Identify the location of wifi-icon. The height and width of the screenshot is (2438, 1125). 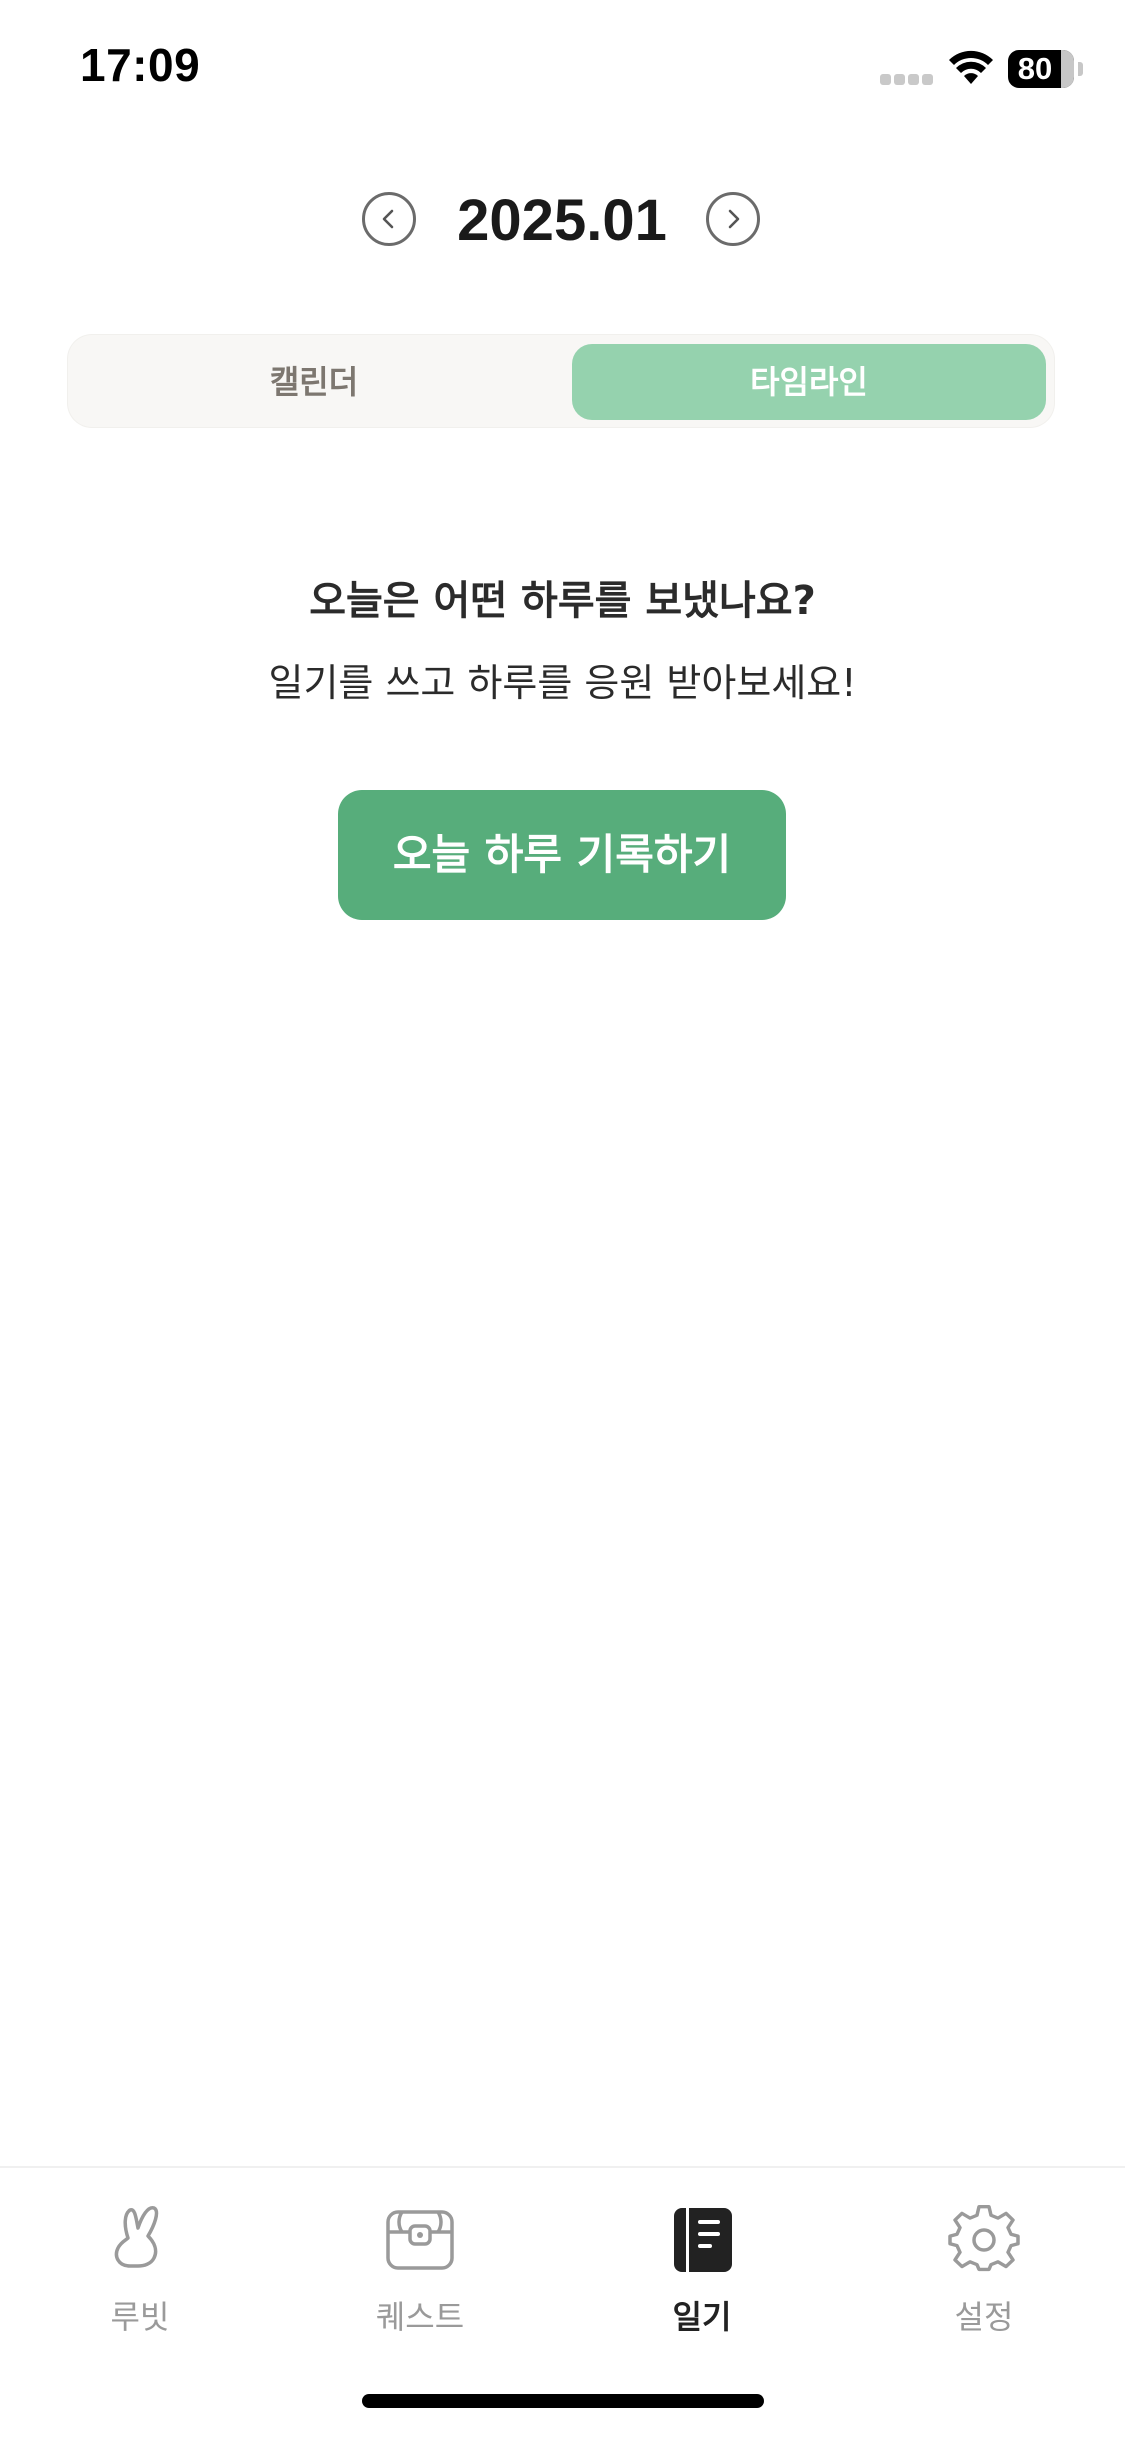
(971, 67).